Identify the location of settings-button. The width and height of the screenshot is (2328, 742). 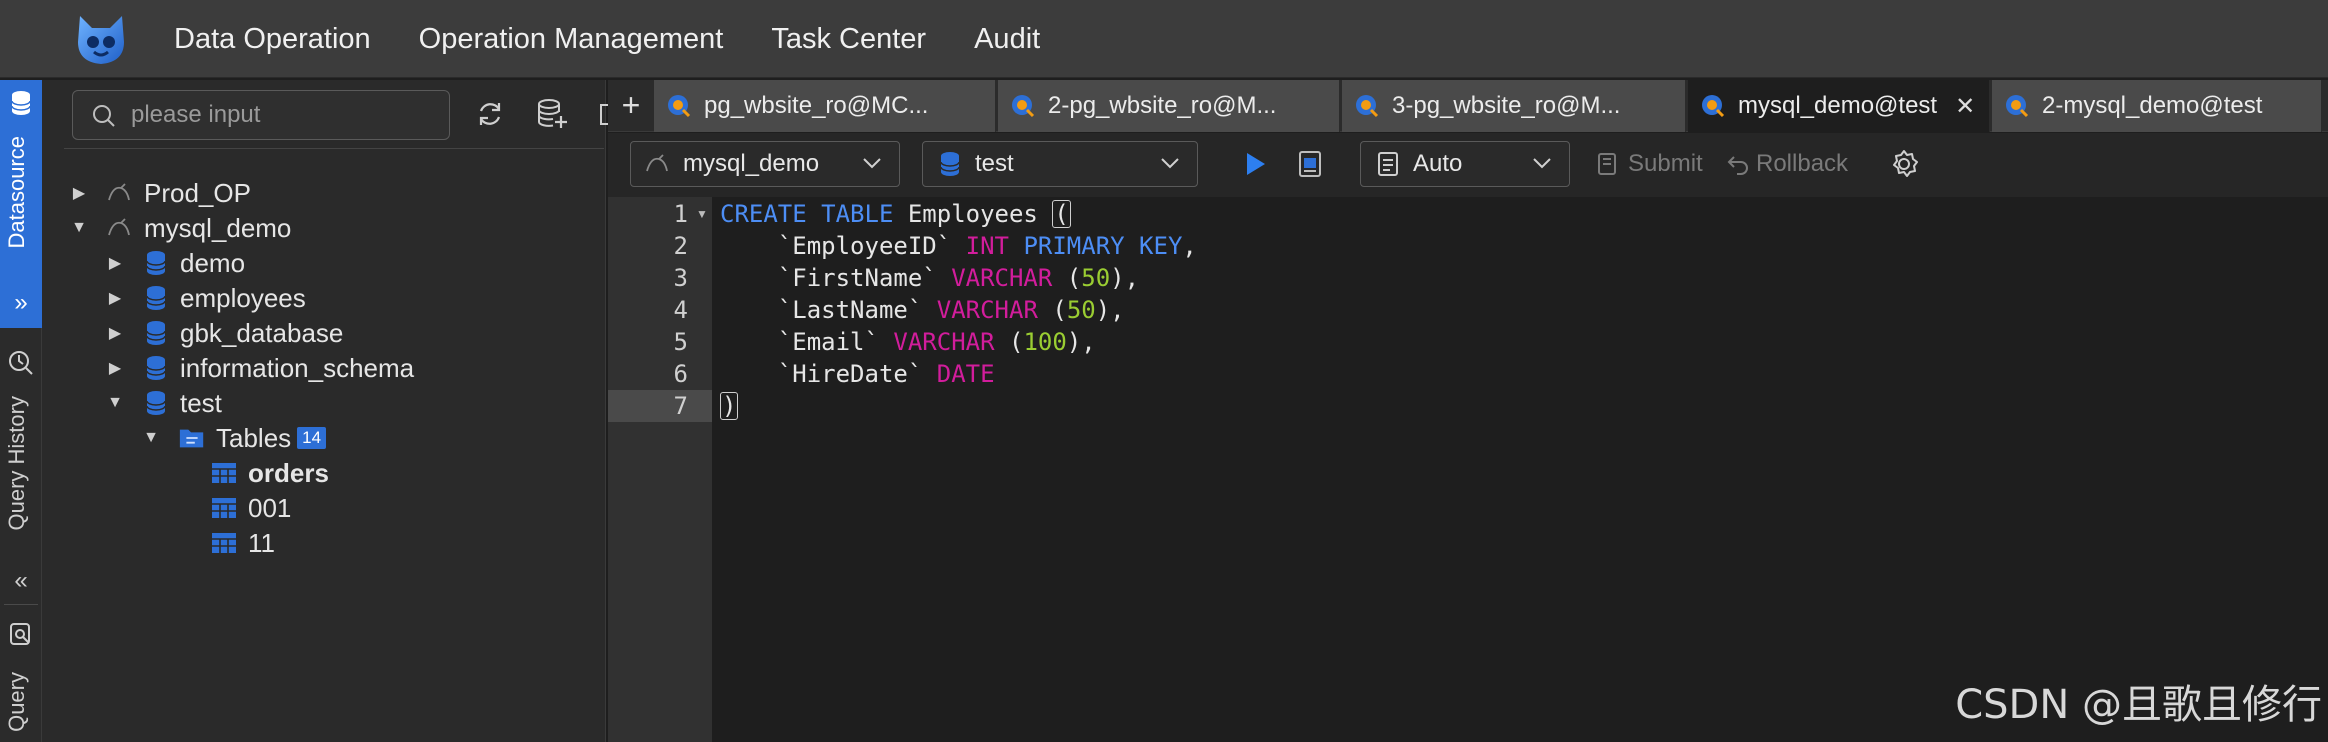
(1904, 164).